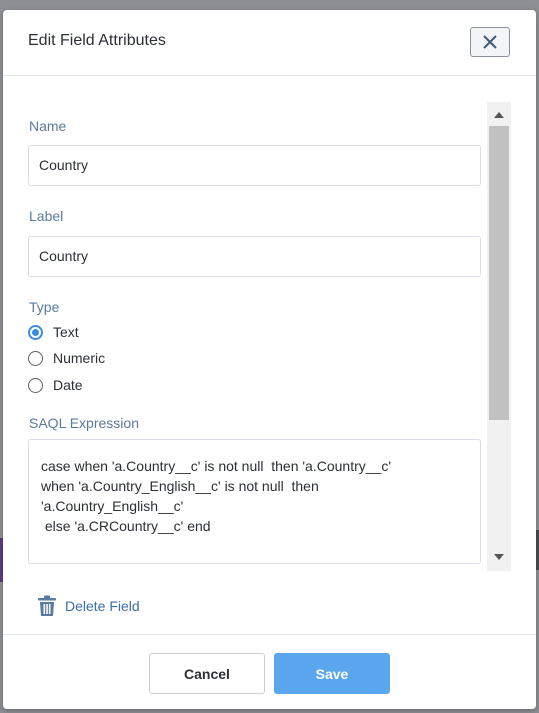 The height and width of the screenshot is (713, 539). What do you see at coordinates (499, 557) in the screenshot?
I see `scroll-down-icon` at bounding box center [499, 557].